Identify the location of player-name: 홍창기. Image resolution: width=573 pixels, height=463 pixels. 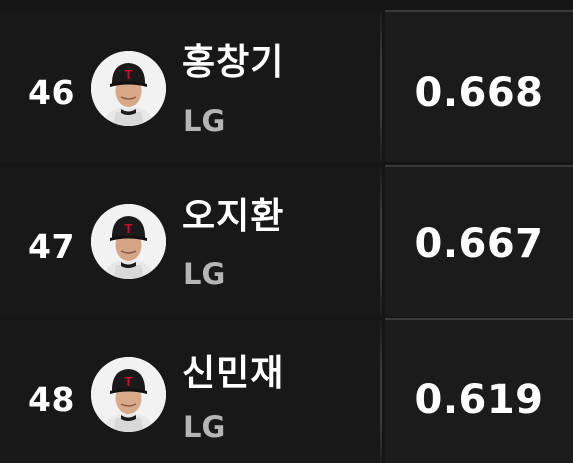
(233, 63).